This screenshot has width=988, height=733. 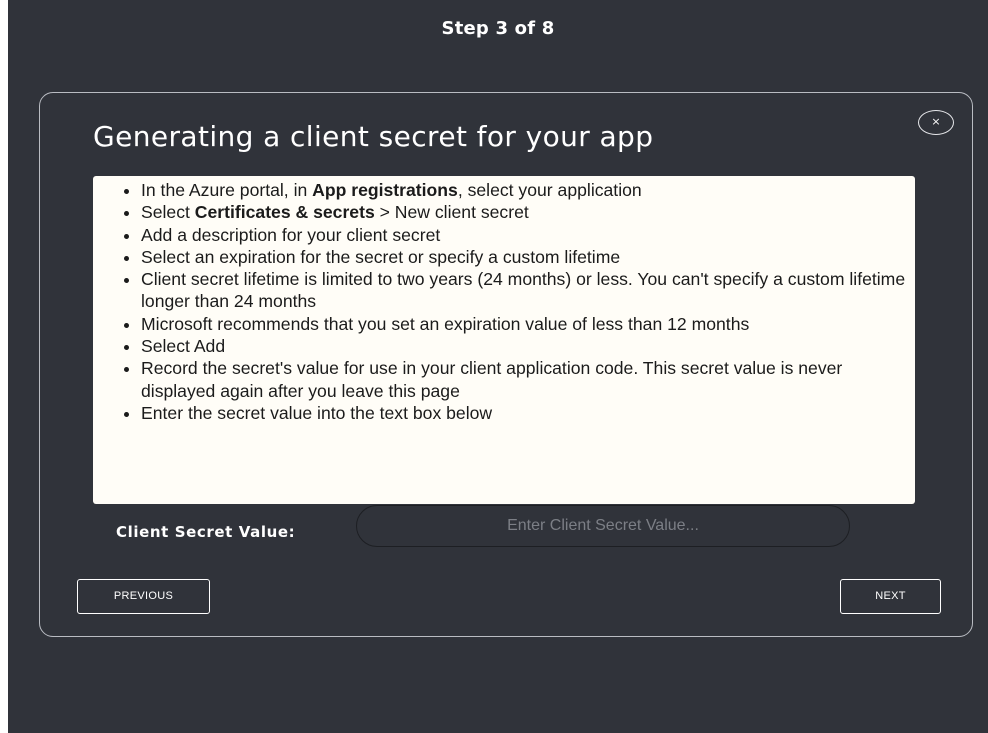 What do you see at coordinates (206, 532) in the screenshot?
I see `client-secret-label: Client Secret Value:` at bounding box center [206, 532].